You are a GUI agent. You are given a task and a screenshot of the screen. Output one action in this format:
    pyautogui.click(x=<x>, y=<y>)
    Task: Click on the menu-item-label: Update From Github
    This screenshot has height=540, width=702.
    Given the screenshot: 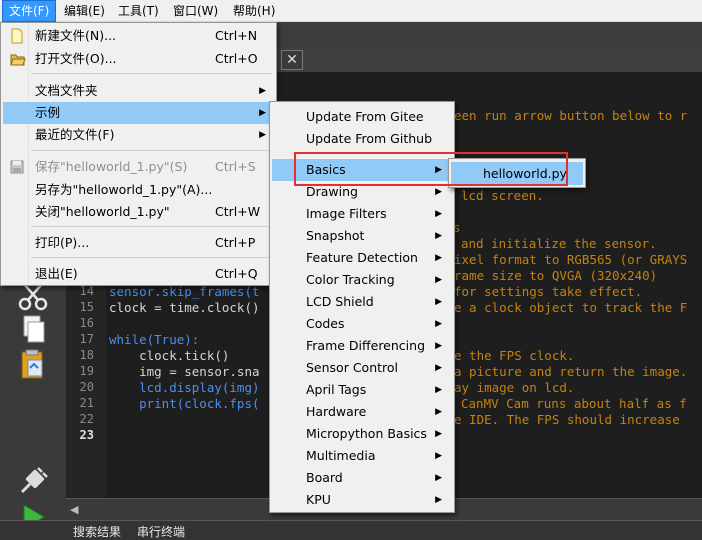 What is the action you would take?
    pyautogui.click(x=369, y=138)
    